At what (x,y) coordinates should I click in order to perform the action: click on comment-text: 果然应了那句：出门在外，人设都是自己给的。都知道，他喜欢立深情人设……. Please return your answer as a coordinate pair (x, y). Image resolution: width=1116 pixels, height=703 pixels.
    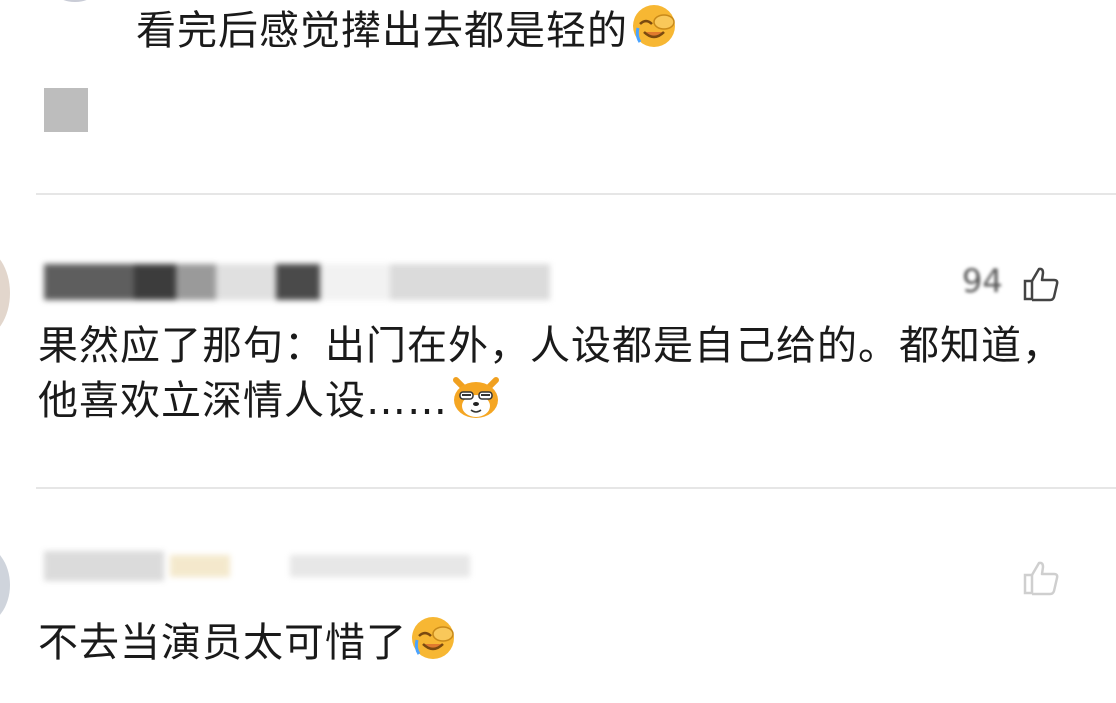
    Looking at the image, I should click on (558, 376).